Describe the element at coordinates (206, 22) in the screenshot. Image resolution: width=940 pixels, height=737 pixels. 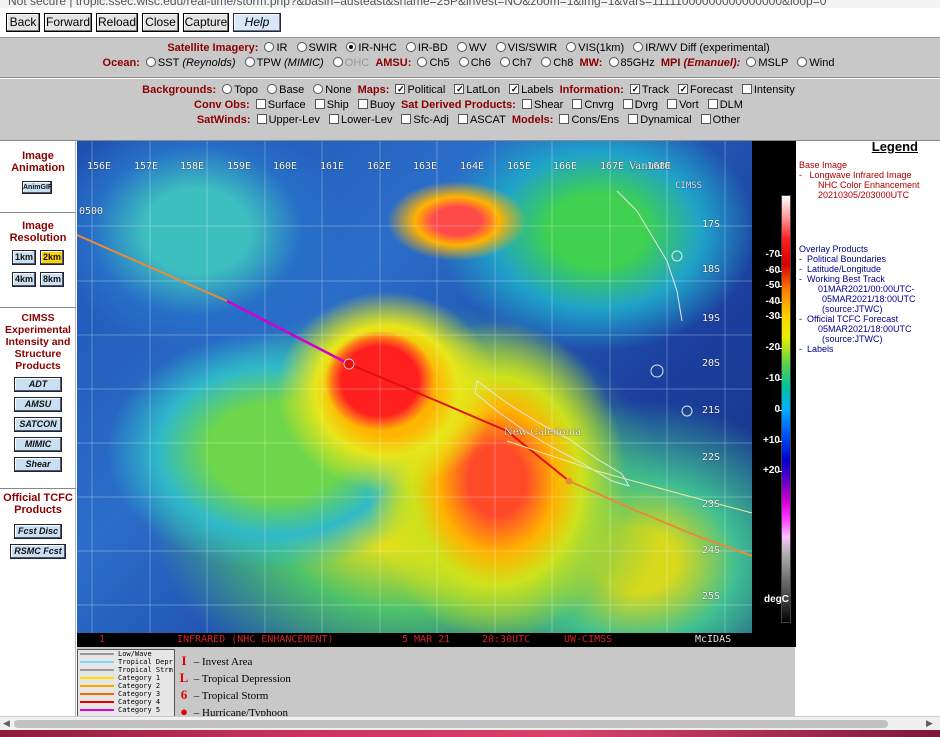
I see `capture-button: Capture` at that location.